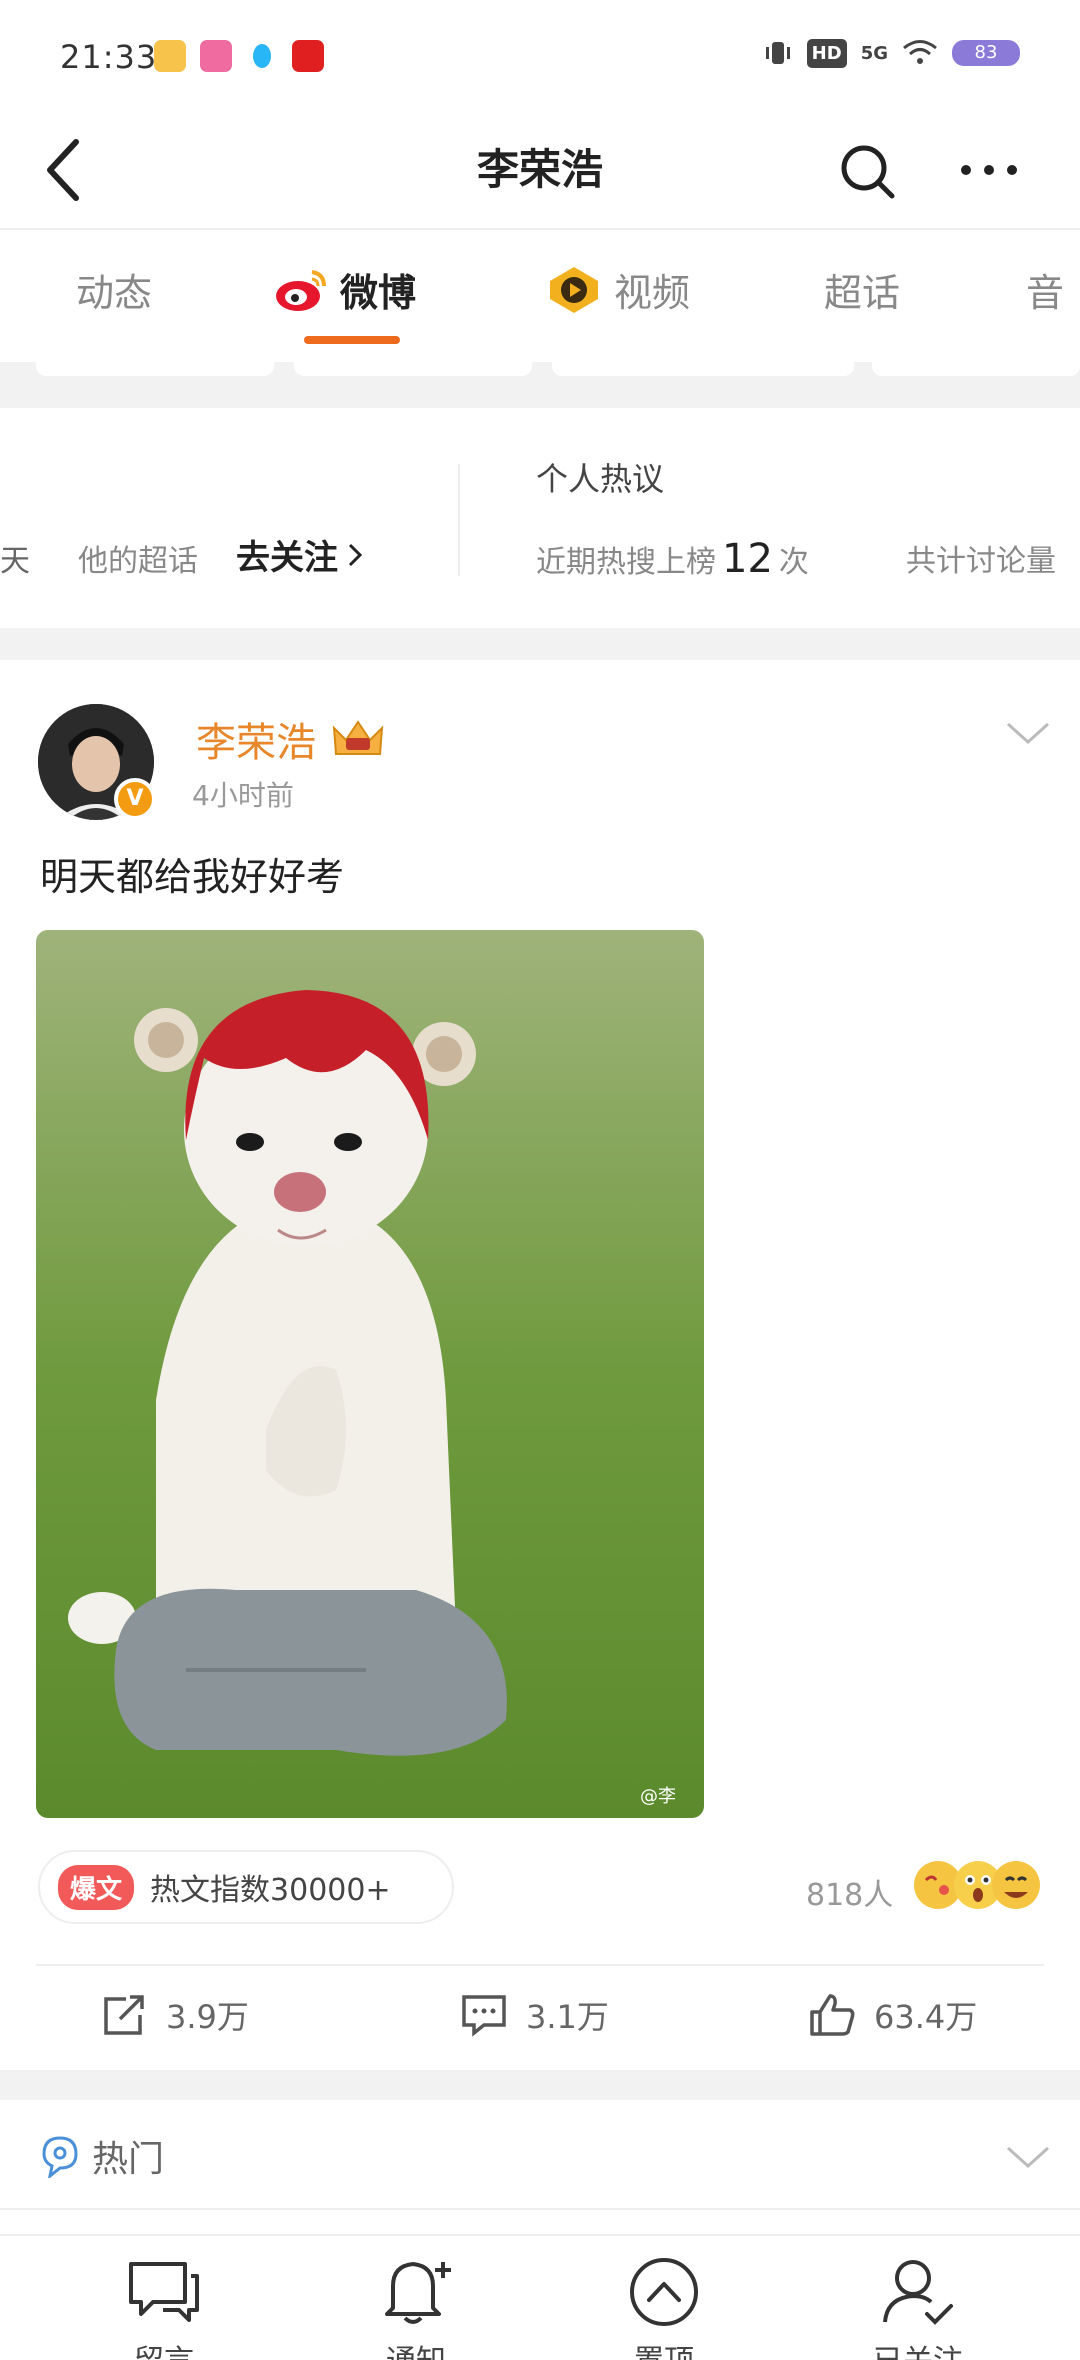  Describe the element at coordinates (114, 293) in the screenshot. I see `tab-label: 动态` at that location.